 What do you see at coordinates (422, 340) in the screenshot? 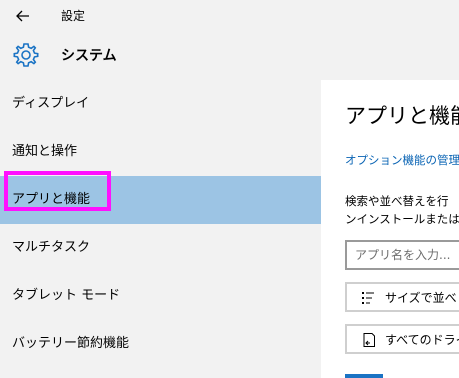
I see `drive-dropdown-label: すべてのドライ` at bounding box center [422, 340].